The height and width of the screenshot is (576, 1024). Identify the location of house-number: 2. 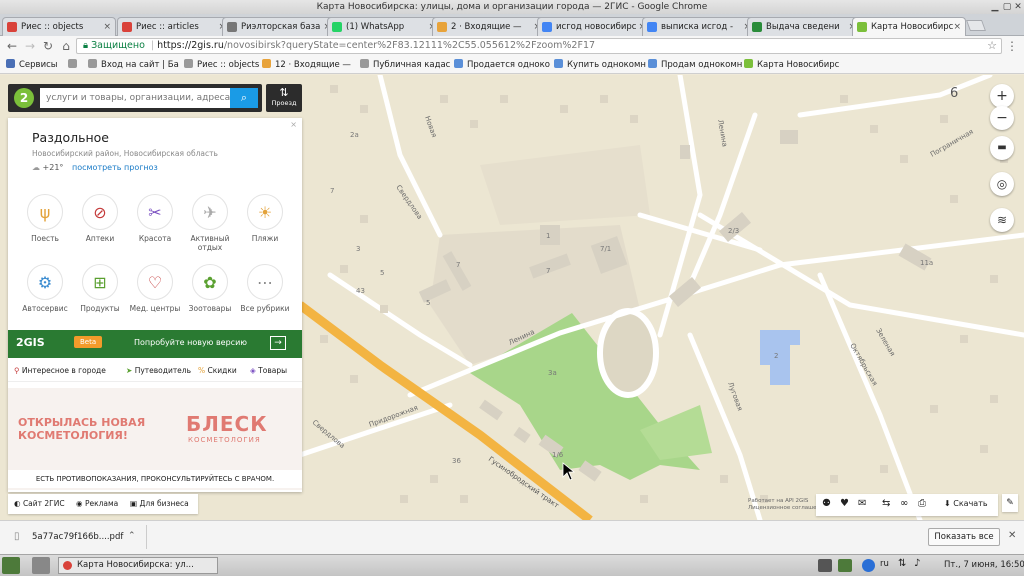
(776, 356).